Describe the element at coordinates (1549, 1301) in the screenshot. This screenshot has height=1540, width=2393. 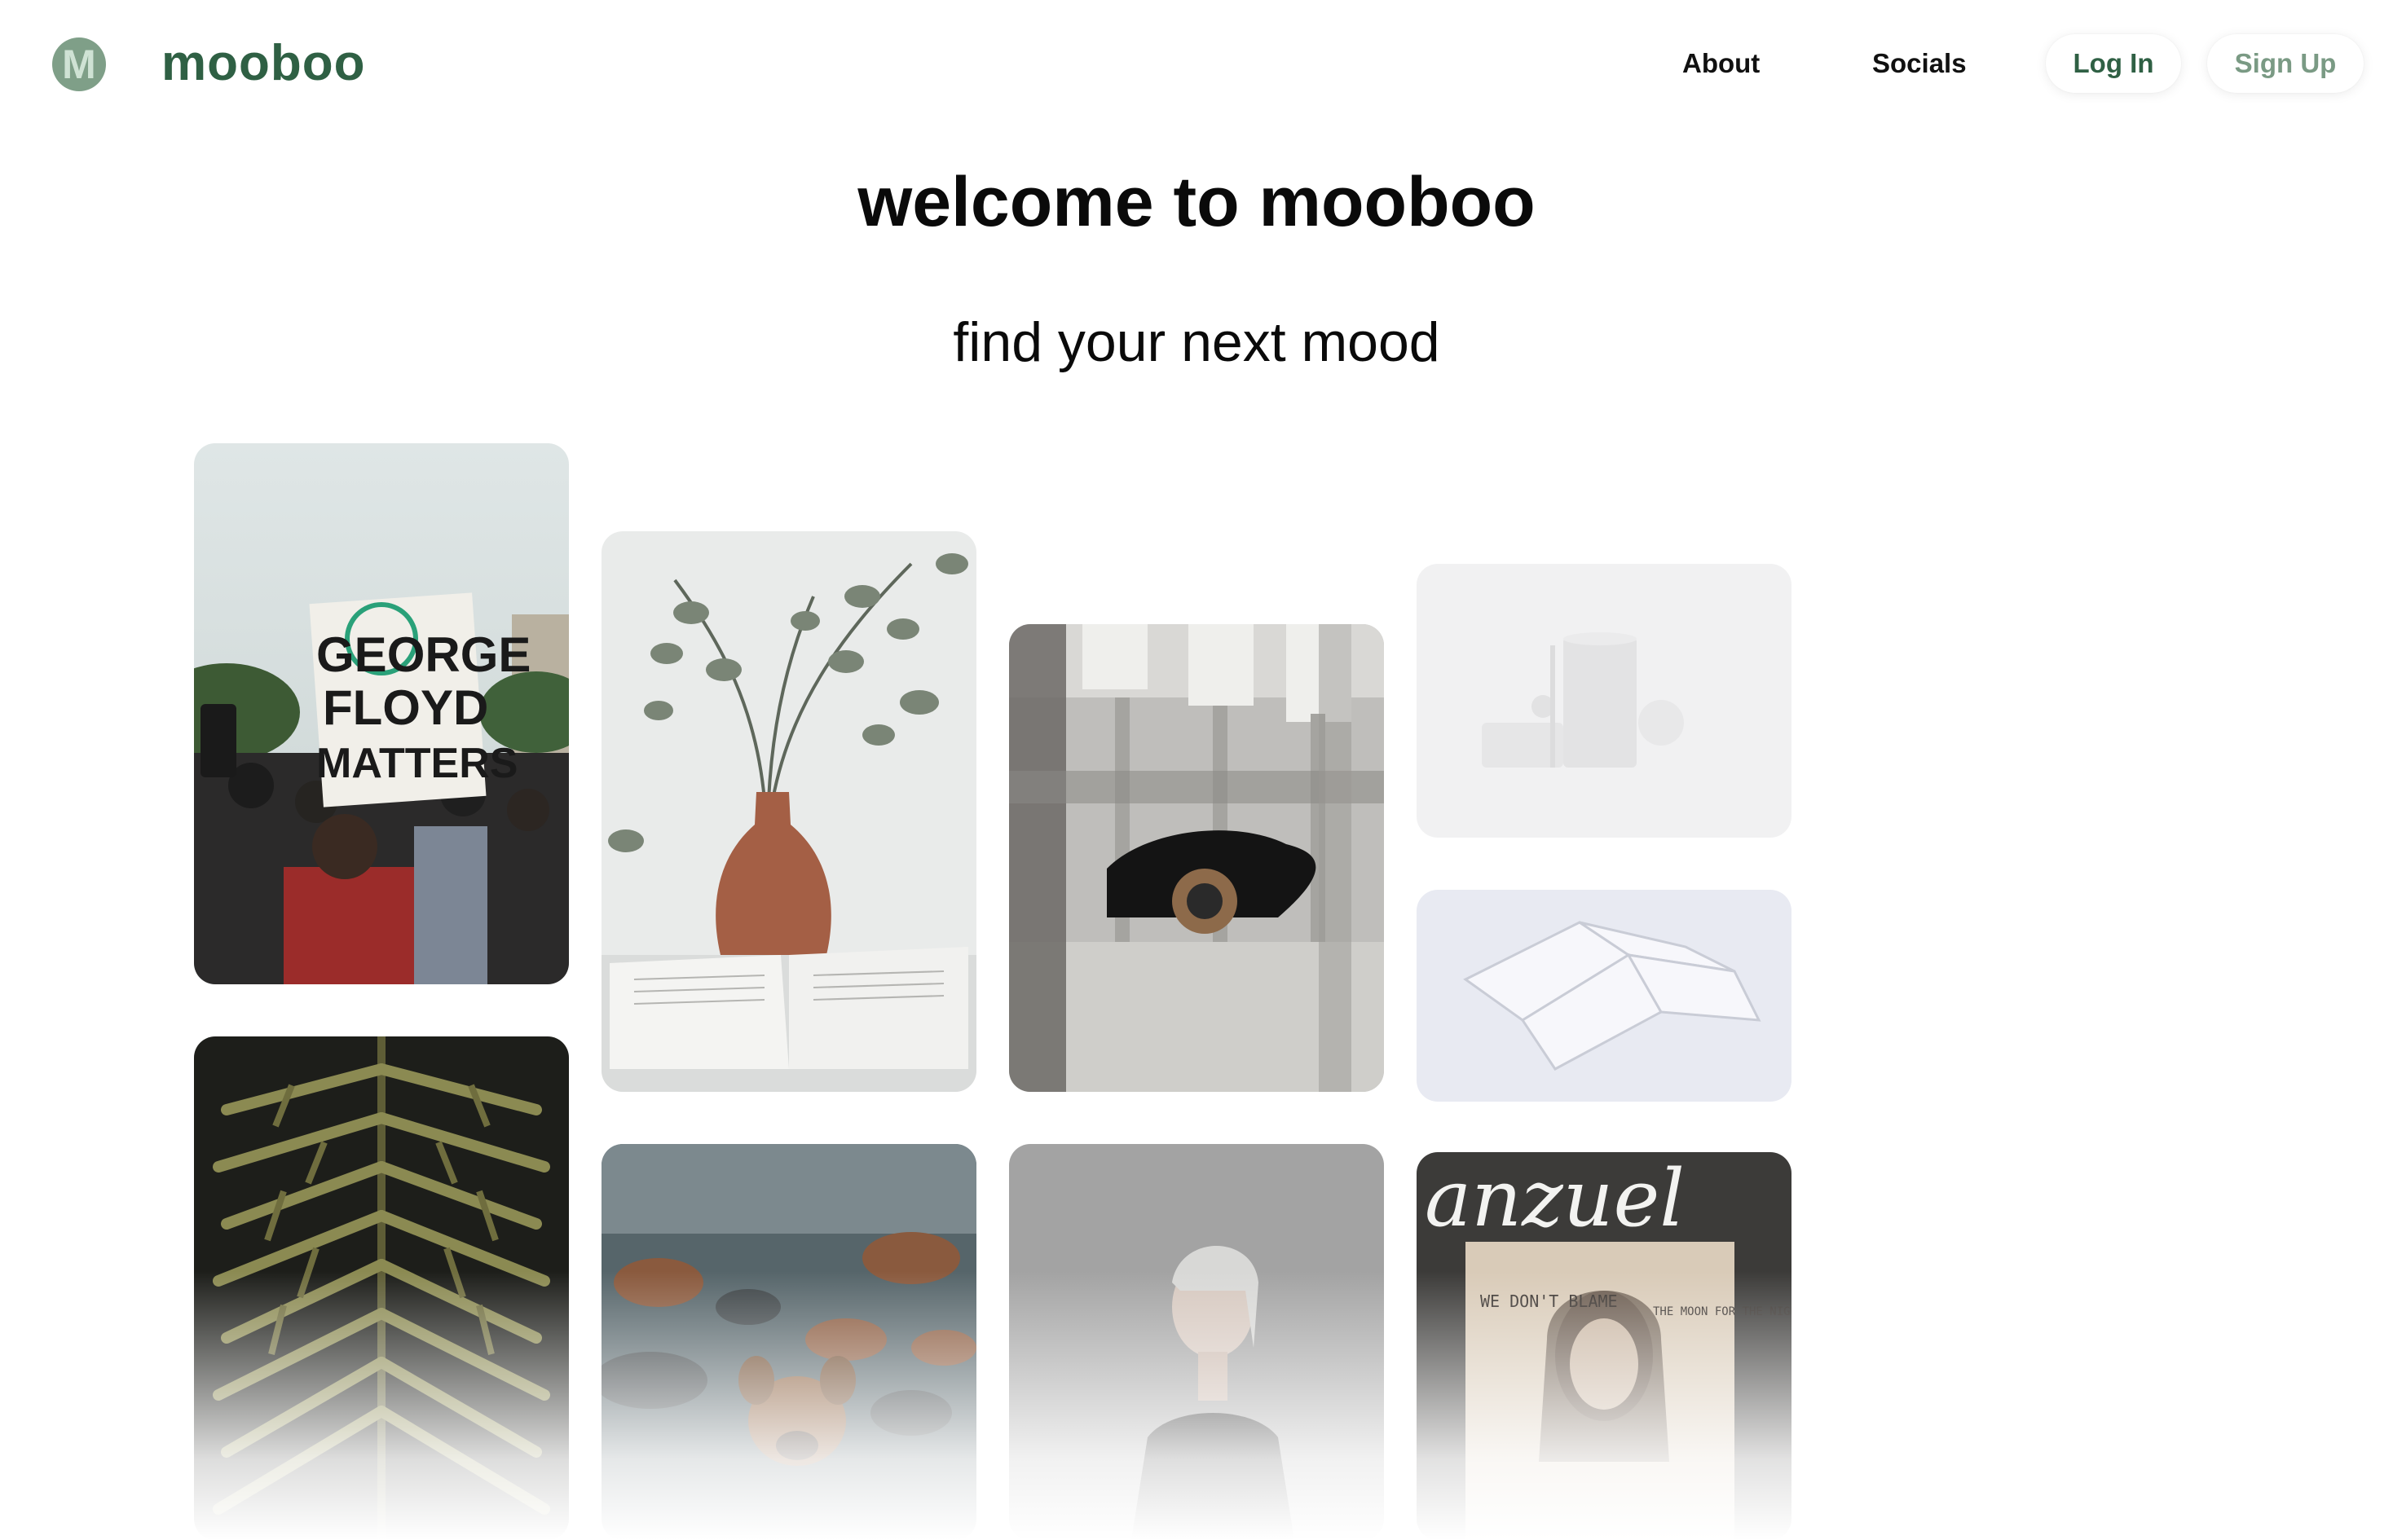
I see `graffiti-left-note: WE DON'T BLAME` at that location.